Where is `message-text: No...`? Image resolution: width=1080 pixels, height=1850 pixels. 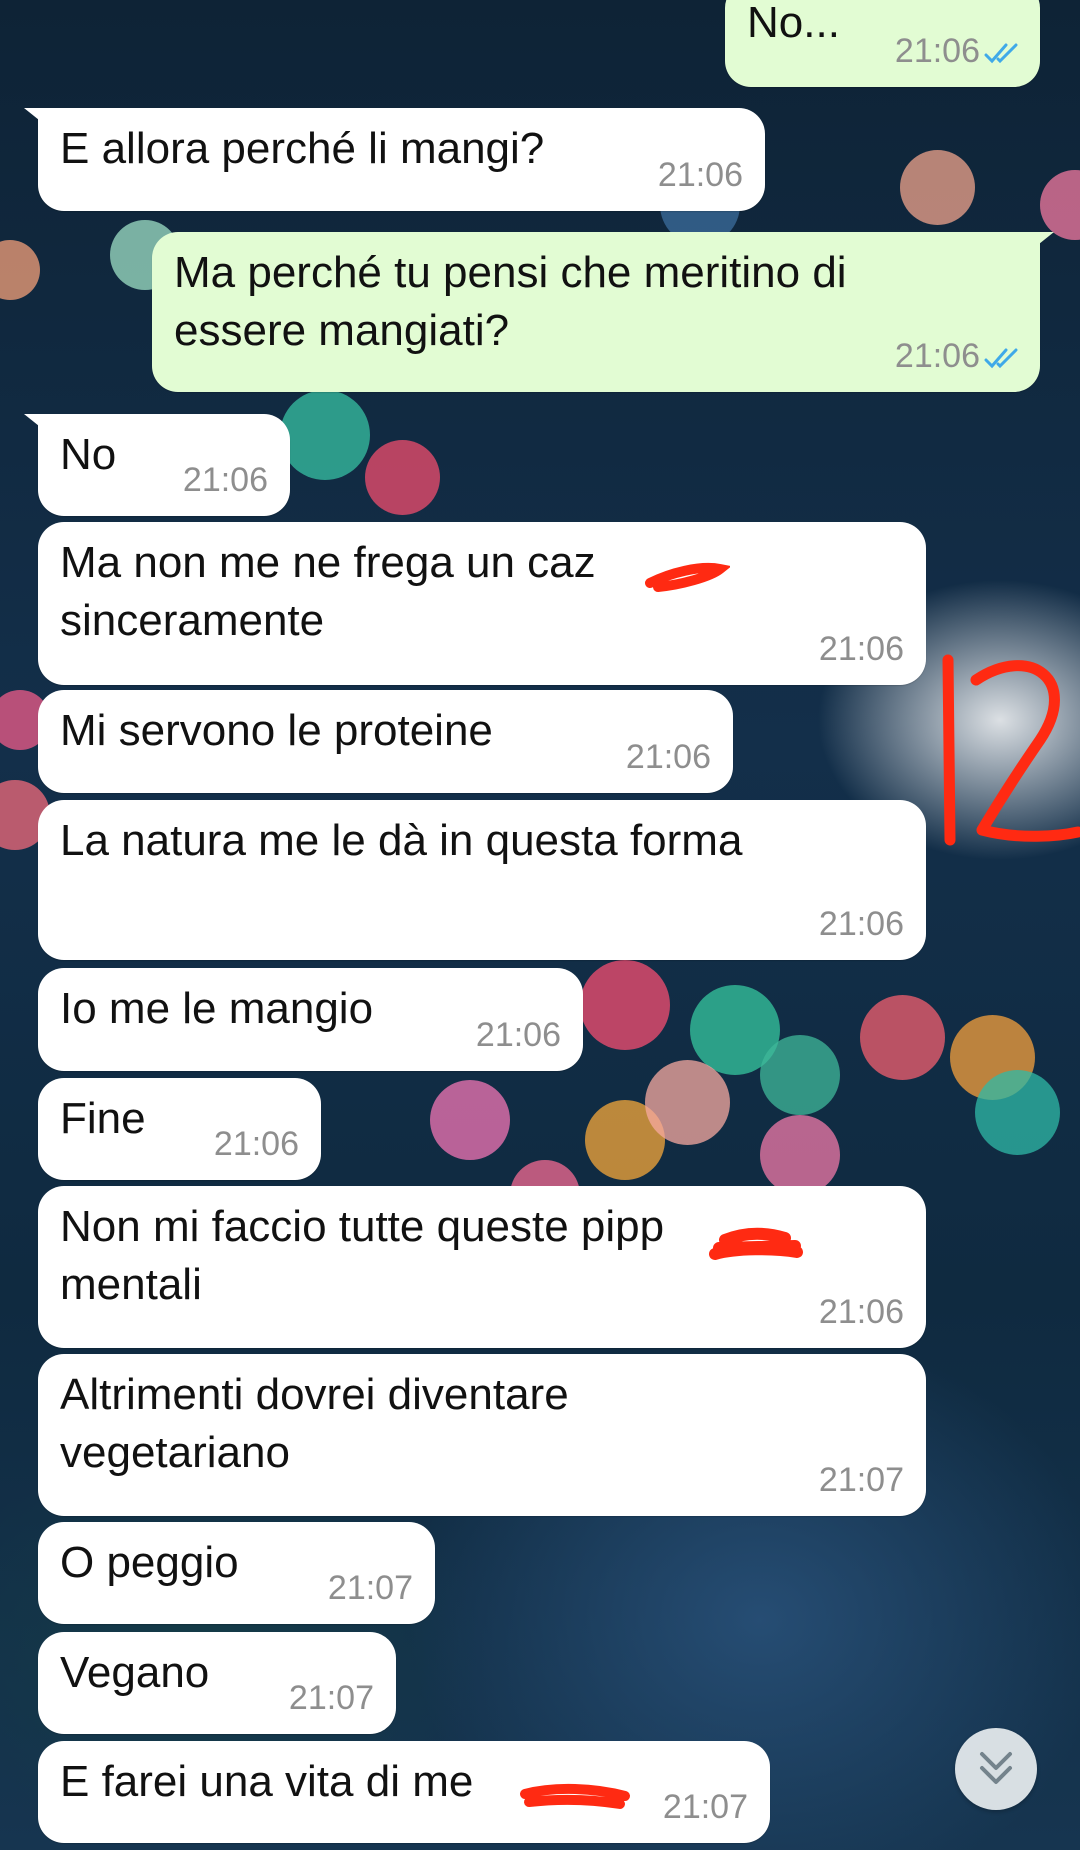
message-text: No... is located at coordinates (793, 26).